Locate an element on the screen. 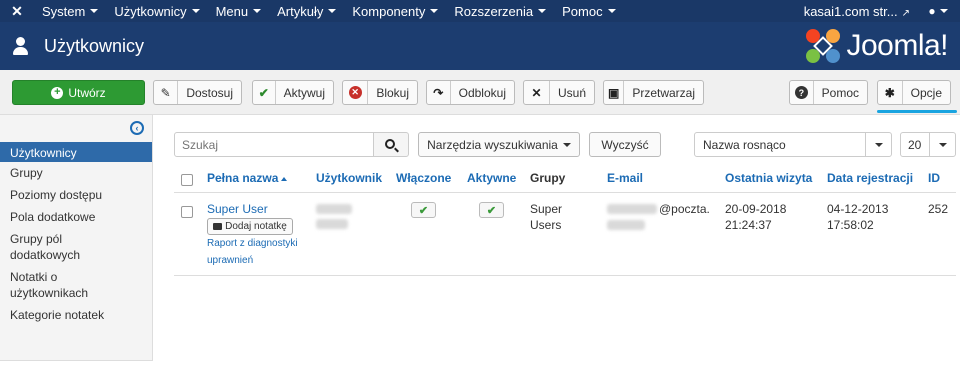 The width and height of the screenshot is (960, 369). menu-system: System is located at coordinates (70, 11).